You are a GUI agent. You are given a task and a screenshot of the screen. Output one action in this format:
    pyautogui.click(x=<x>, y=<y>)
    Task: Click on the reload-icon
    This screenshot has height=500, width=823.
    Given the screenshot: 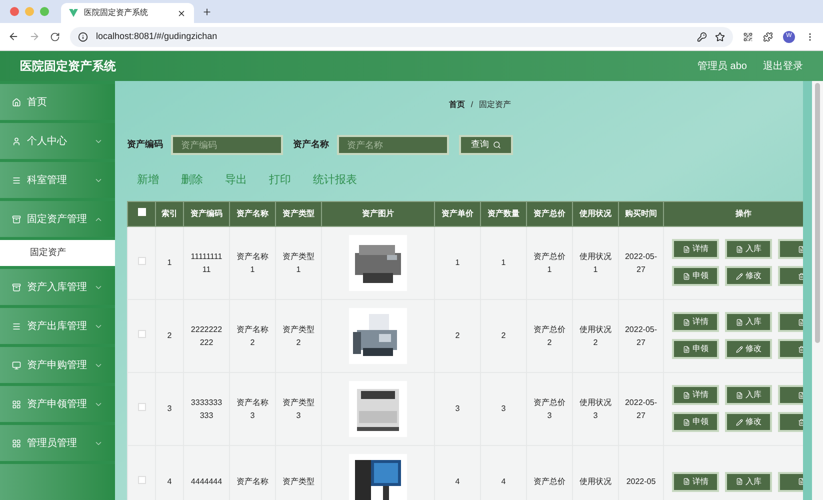 What is the action you would take?
    pyautogui.click(x=55, y=37)
    